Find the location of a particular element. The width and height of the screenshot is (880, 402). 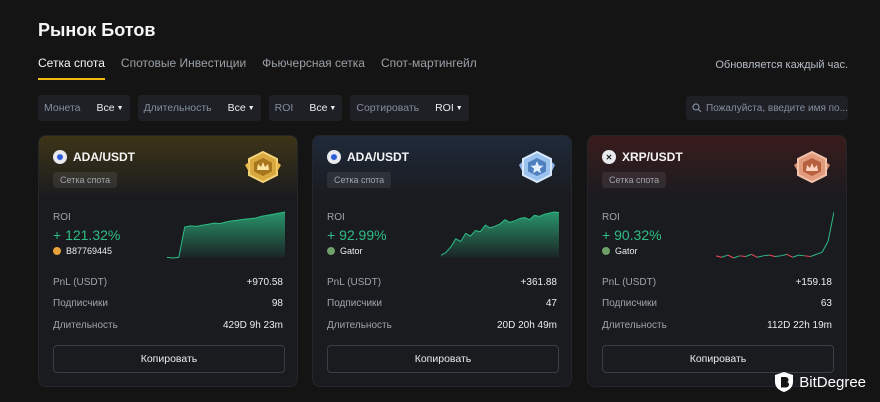

filter-roi-label: ROI is located at coordinates (284, 108).